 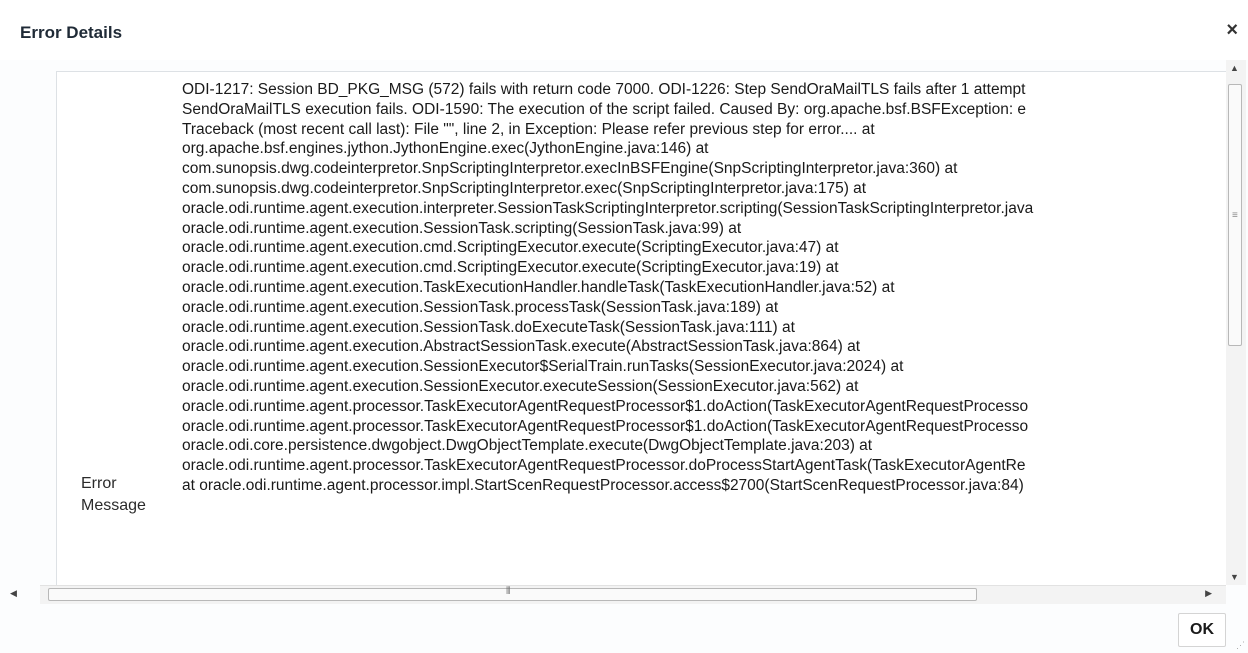 What do you see at coordinates (1234, 68) in the screenshot?
I see `scroll-up-arrow-icon: ▲` at bounding box center [1234, 68].